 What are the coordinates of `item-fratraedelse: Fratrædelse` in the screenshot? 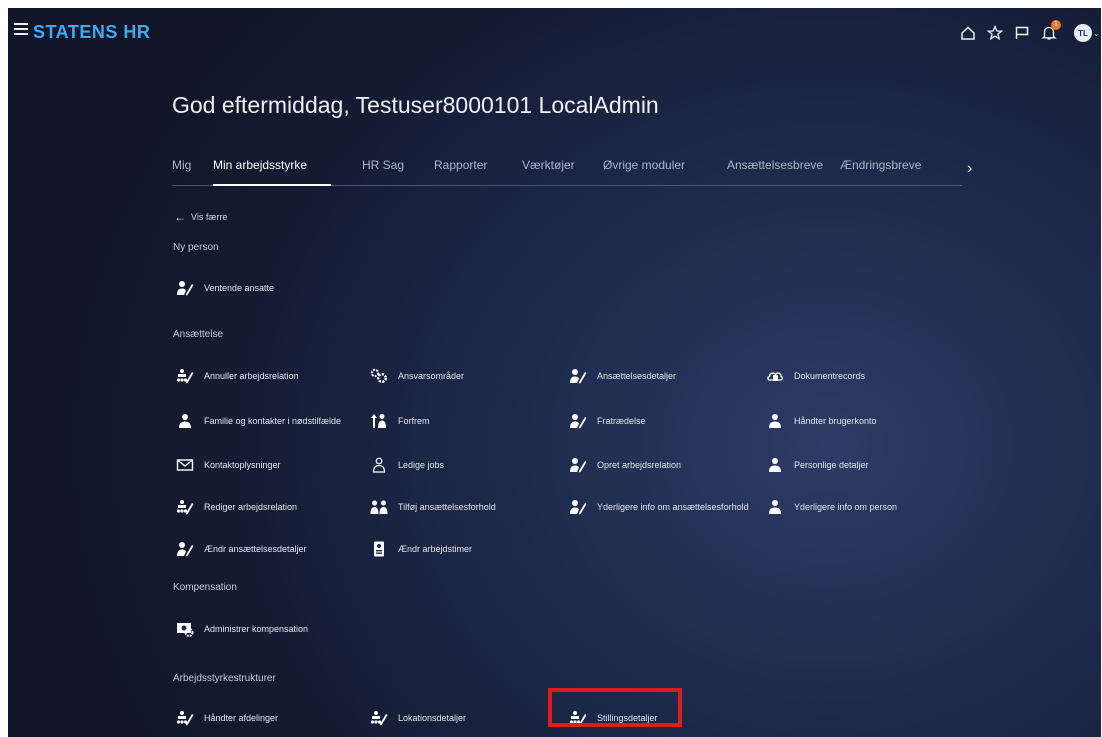 It's located at (607, 421).